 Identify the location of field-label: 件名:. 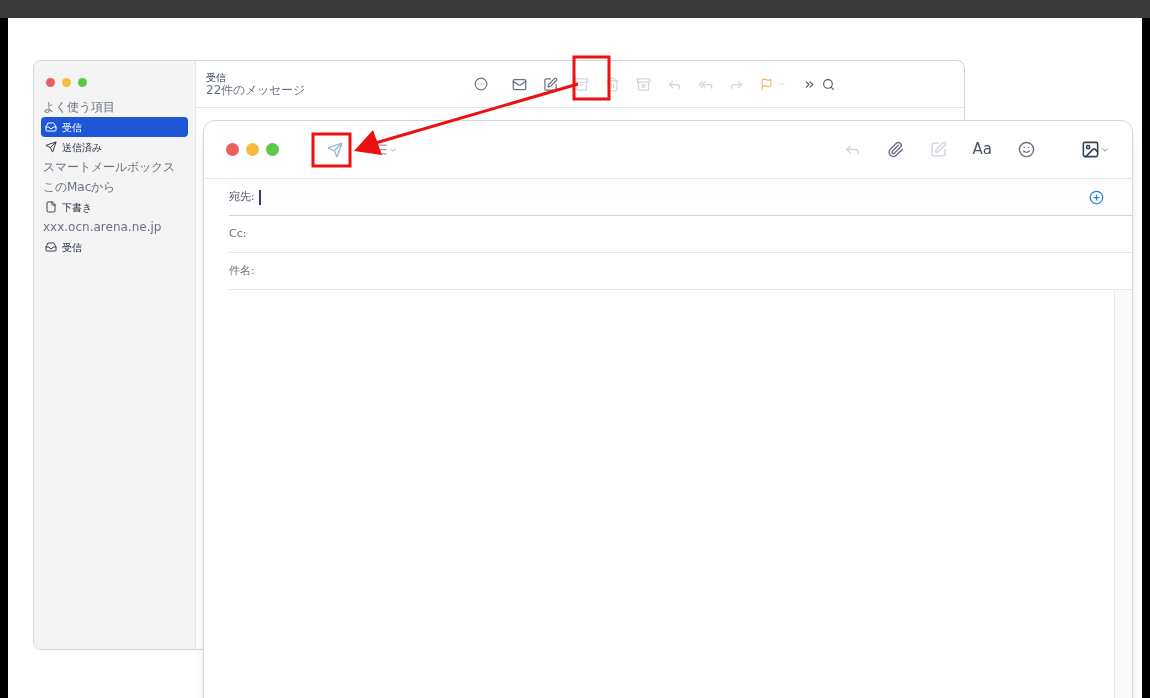
(242, 270).